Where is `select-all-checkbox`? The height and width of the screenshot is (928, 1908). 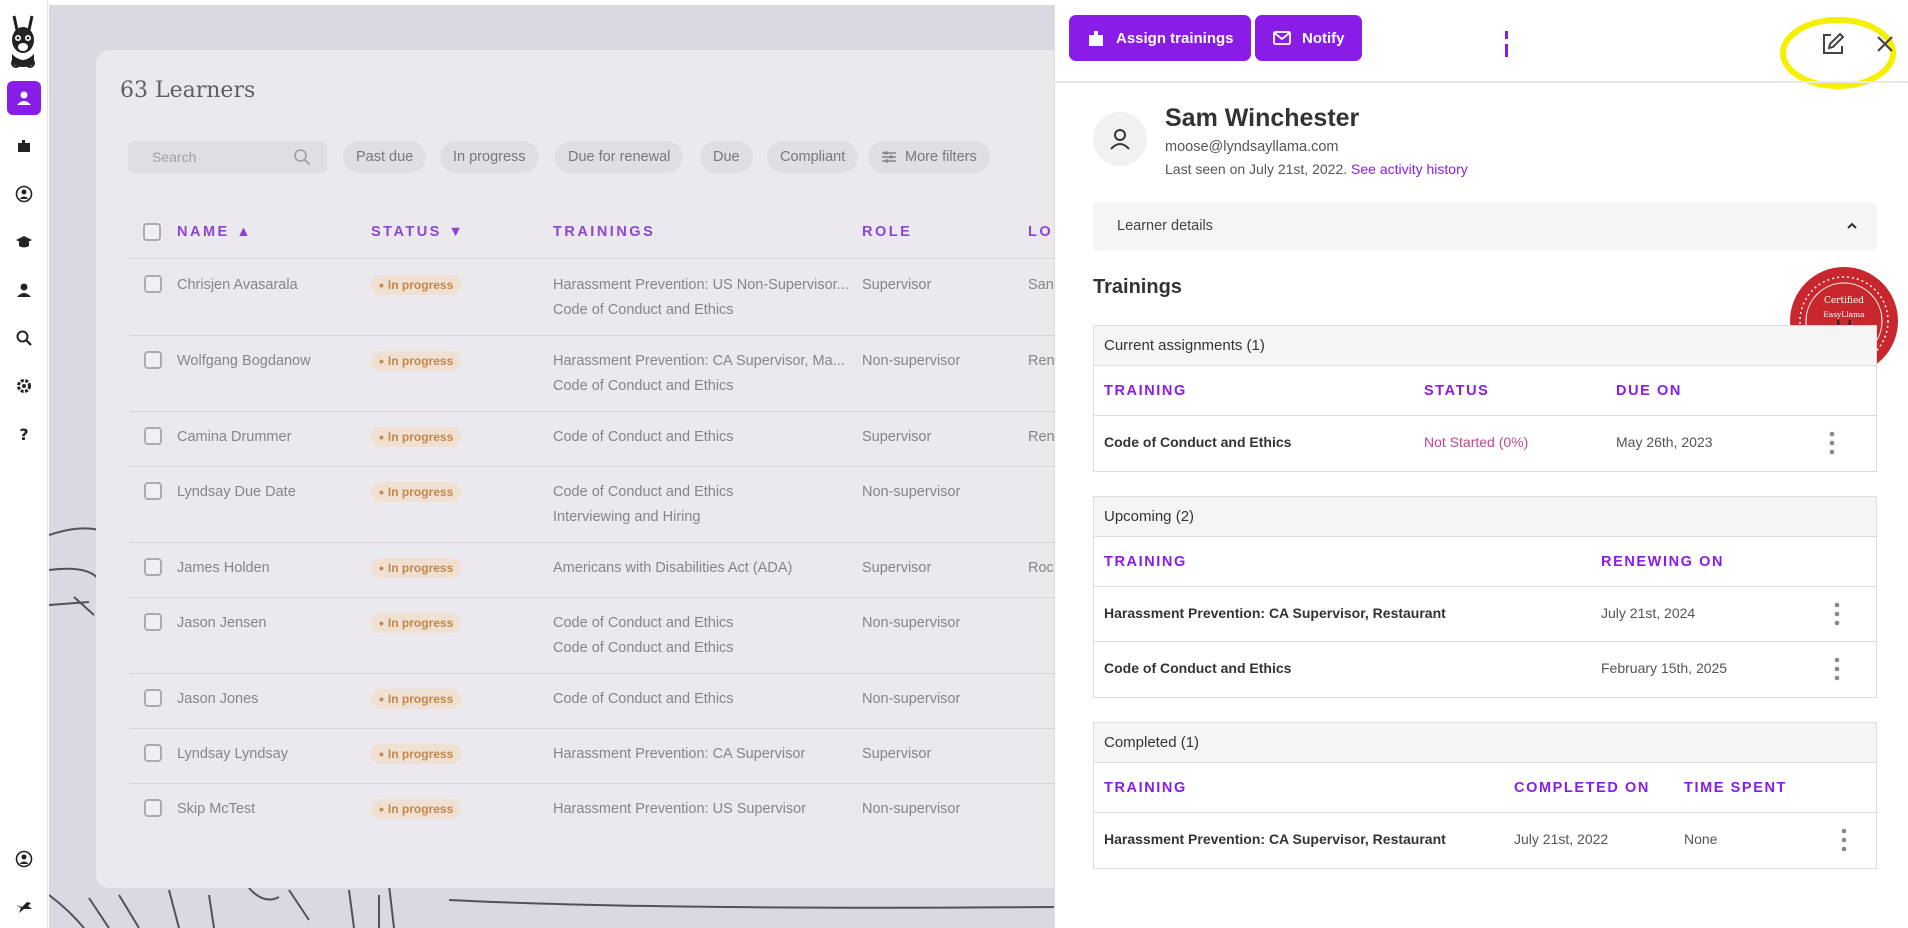
select-all-checkbox is located at coordinates (152, 232).